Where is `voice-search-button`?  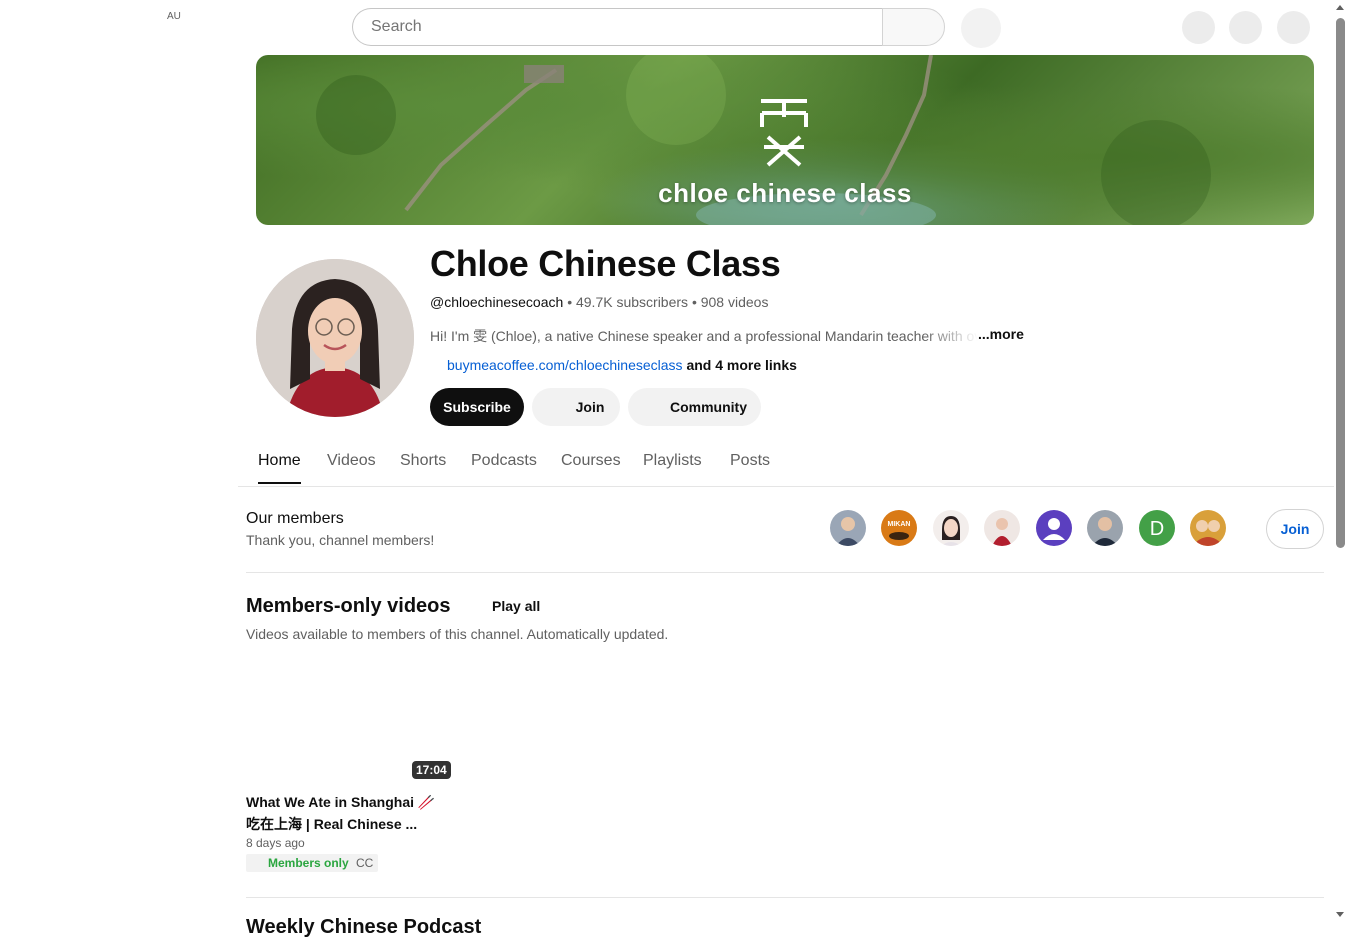 voice-search-button is located at coordinates (981, 28).